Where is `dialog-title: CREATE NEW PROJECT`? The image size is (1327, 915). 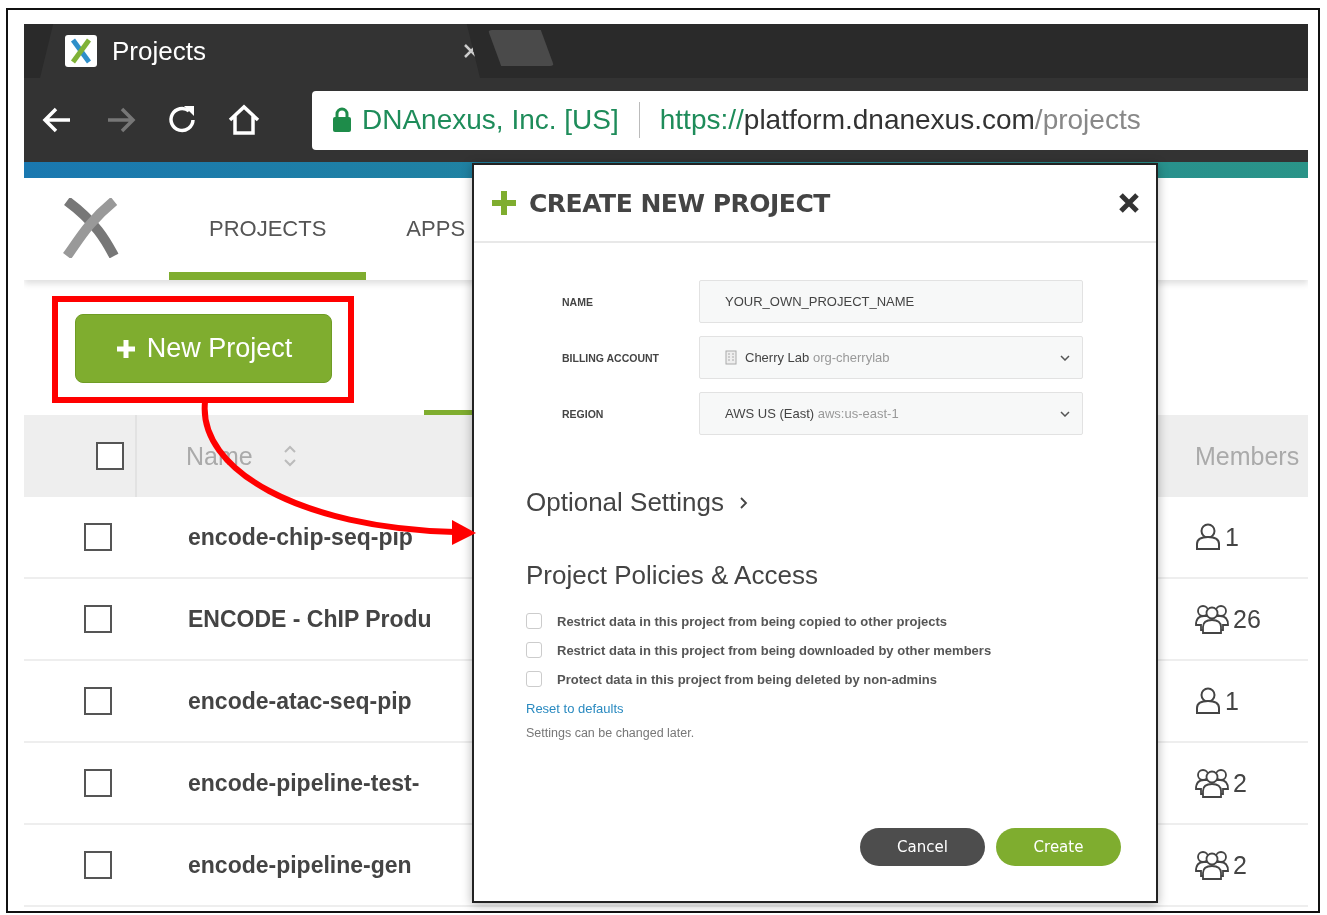 dialog-title: CREATE NEW PROJECT is located at coordinates (680, 203).